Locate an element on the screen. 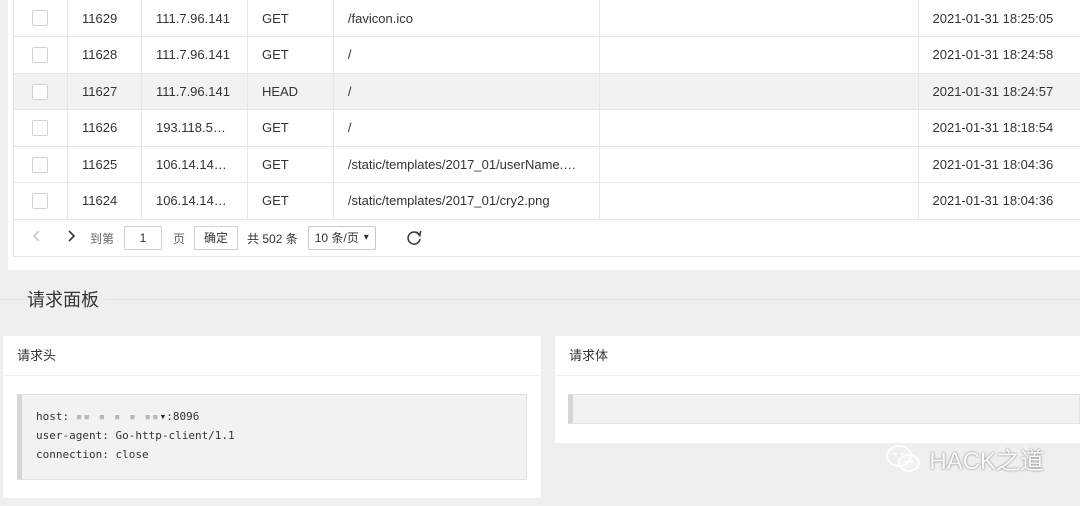 This screenshot has height=506, width=1080. page-unit-label: 页 is located at coordinates (179, 238).